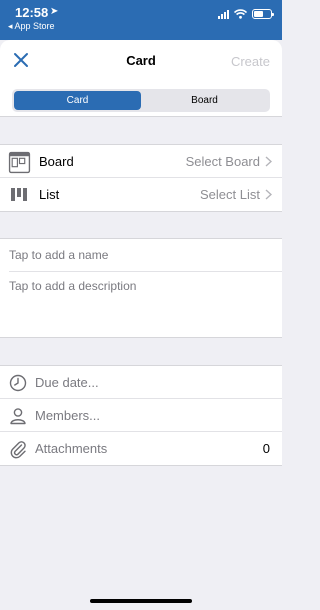 The height and width of the screenshot is (610, 320). Describe the element at coordinates (141, 448) in the screenshot. I see `attachments-row: Attachments 0` at that location.